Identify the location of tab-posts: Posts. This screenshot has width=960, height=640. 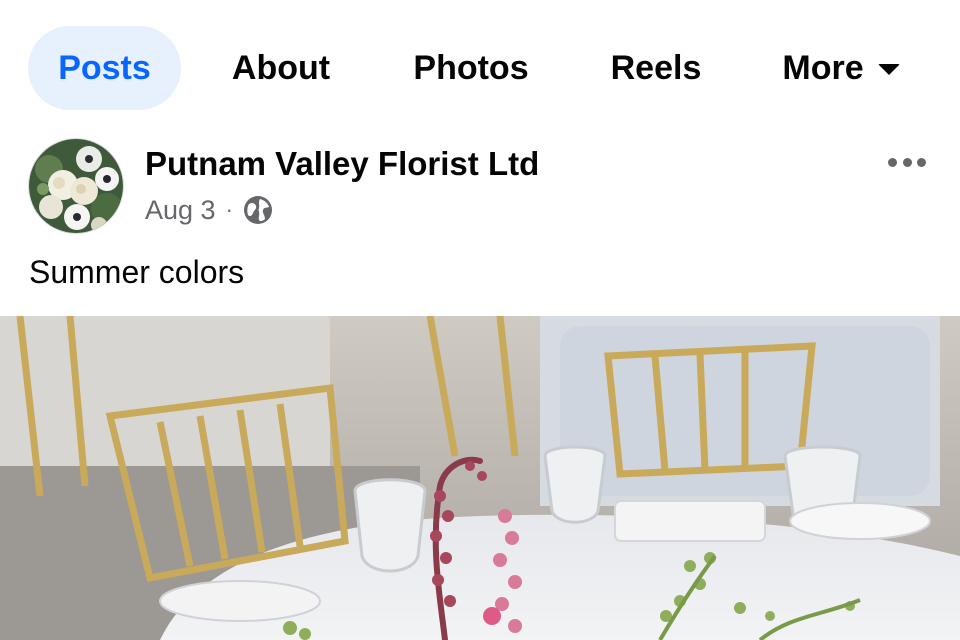
(104, 68).